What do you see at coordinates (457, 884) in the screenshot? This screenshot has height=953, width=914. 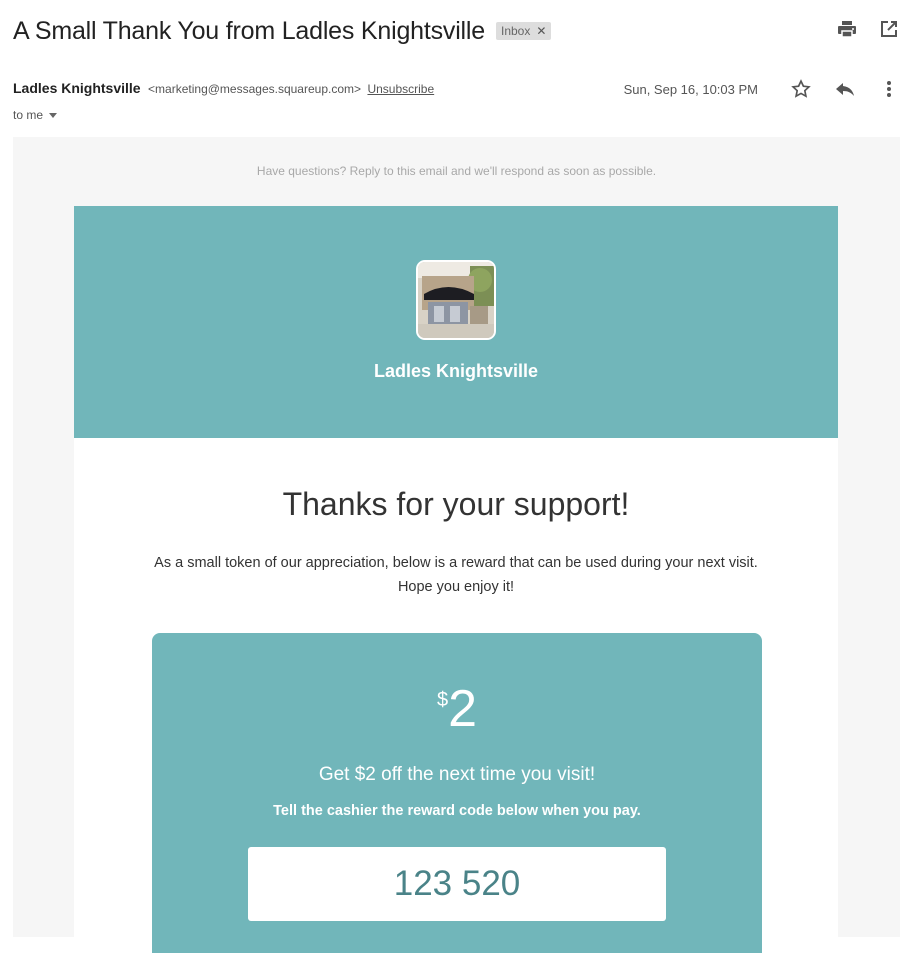 I see `reward-code: 123 520` at bounding box center [457, 884].